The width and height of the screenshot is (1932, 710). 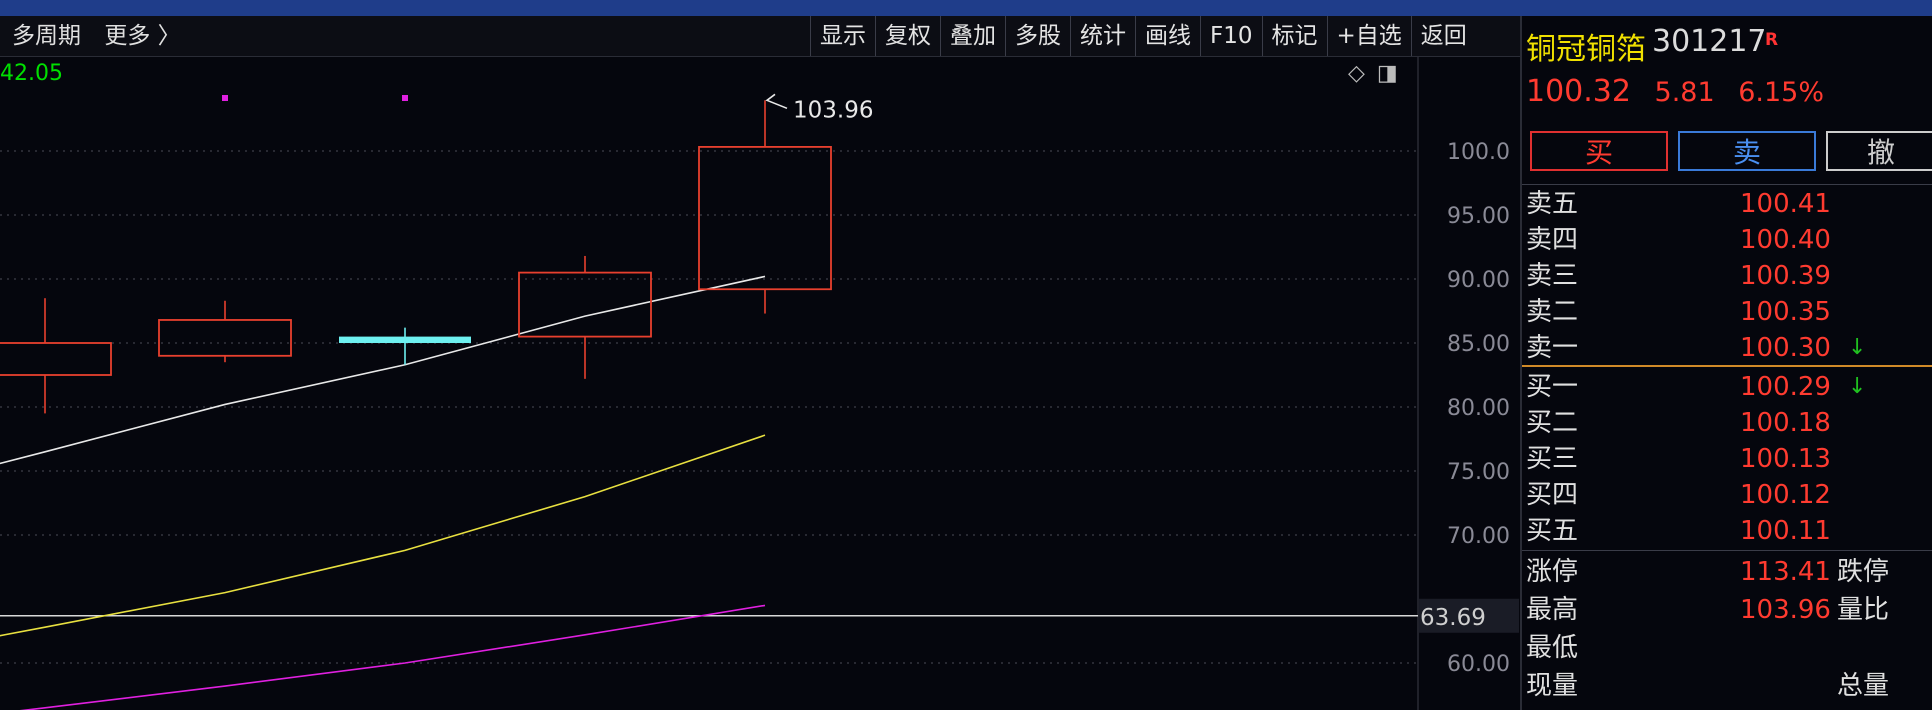 What do you see at coordinates (1586, 49) in the screenshot?
I see `stock-name: 铜冠铜箔` at bounding box center [1586, 49].